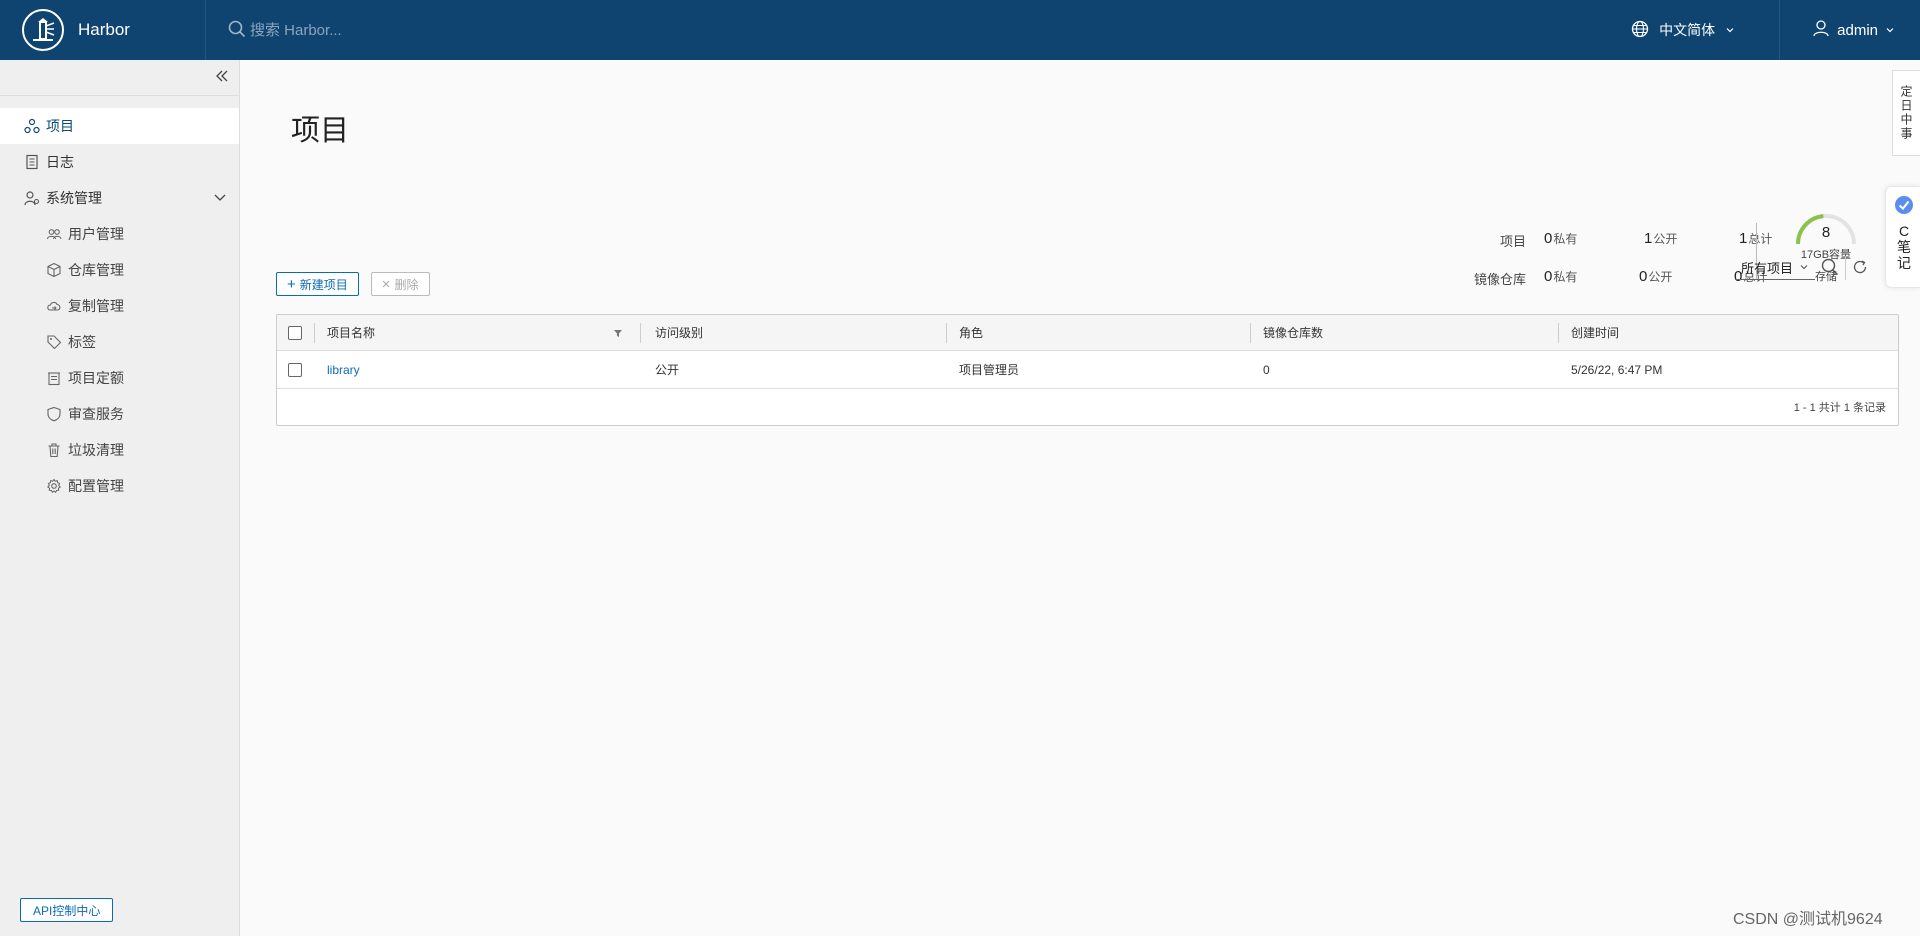 The width and height of the screenshot is (1920, 936). Describe the element at coordinates (1661, 238) in the screenshot. I see `projects-public-count: 1公开` at that location.